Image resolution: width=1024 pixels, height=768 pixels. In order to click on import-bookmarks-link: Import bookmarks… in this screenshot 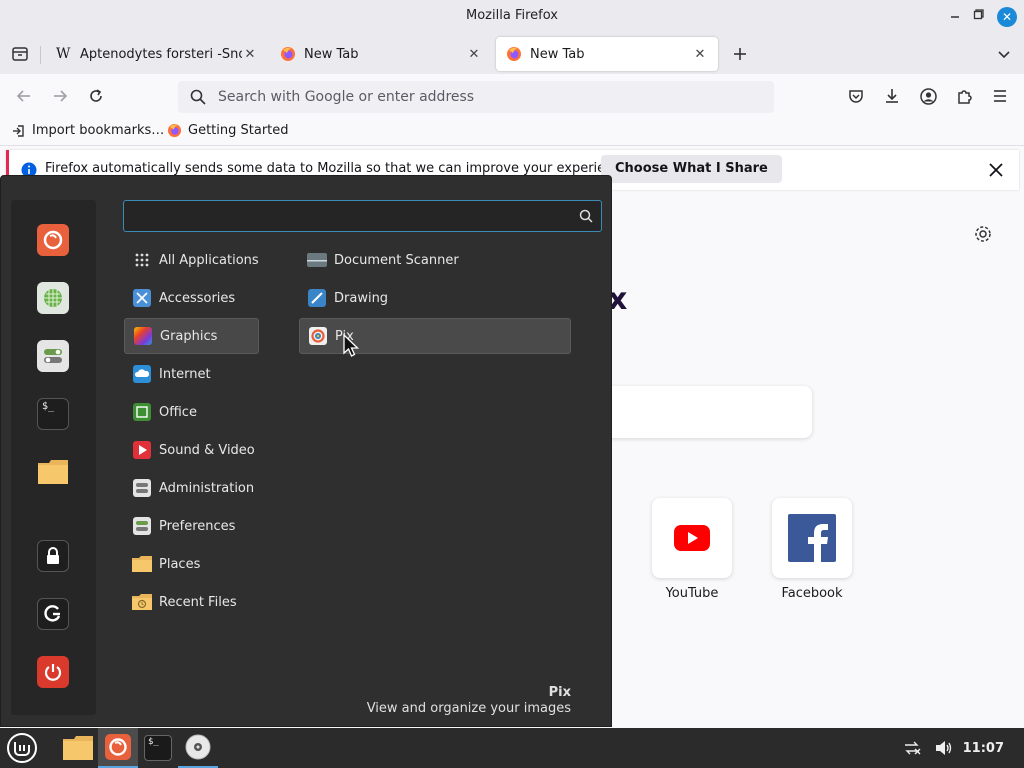, I will do `click(88, 130)`.